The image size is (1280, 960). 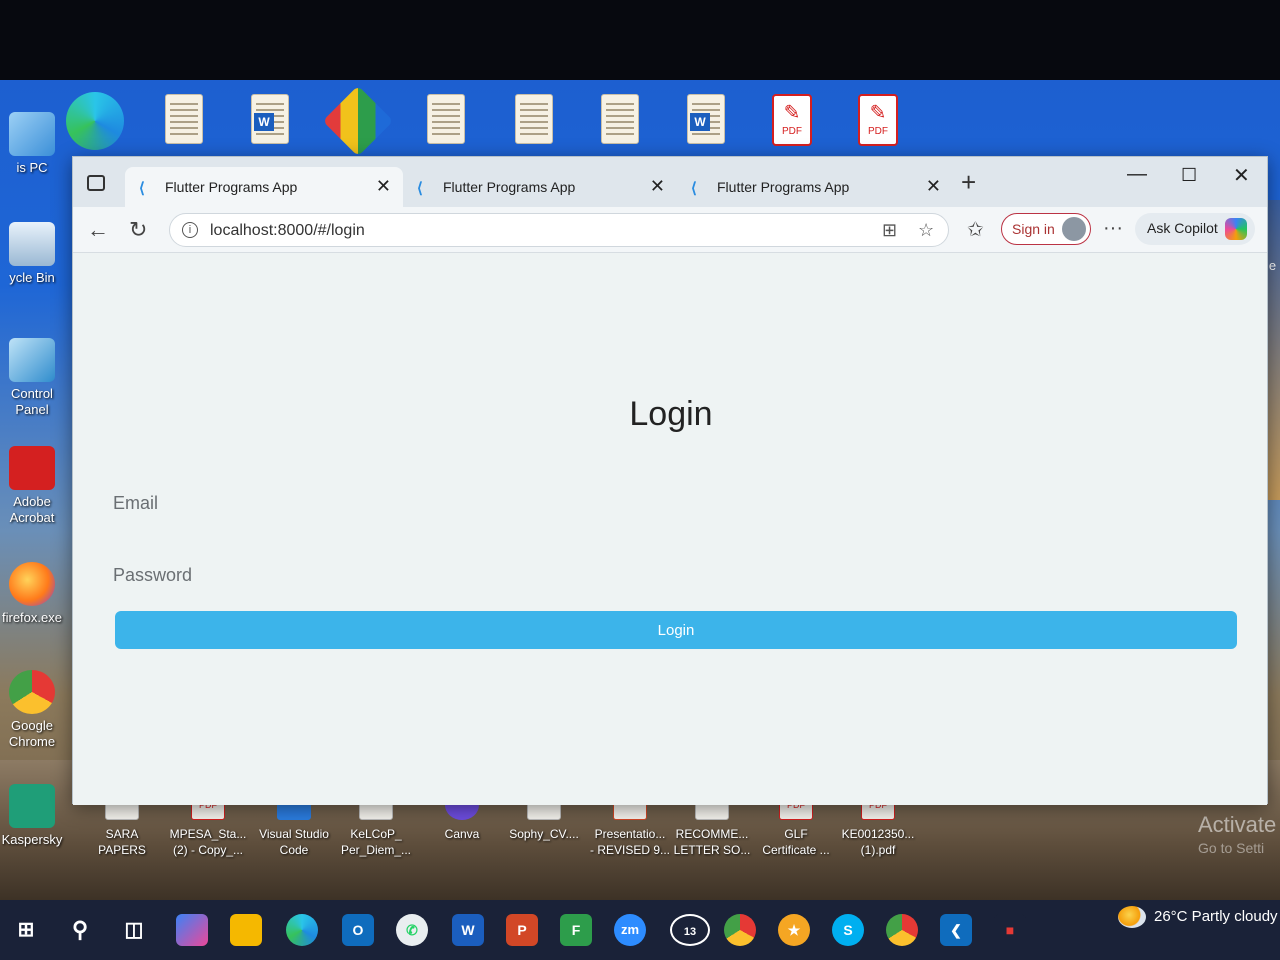 I want to click on powerpoint-icon: P, so click(x=522, y=930).